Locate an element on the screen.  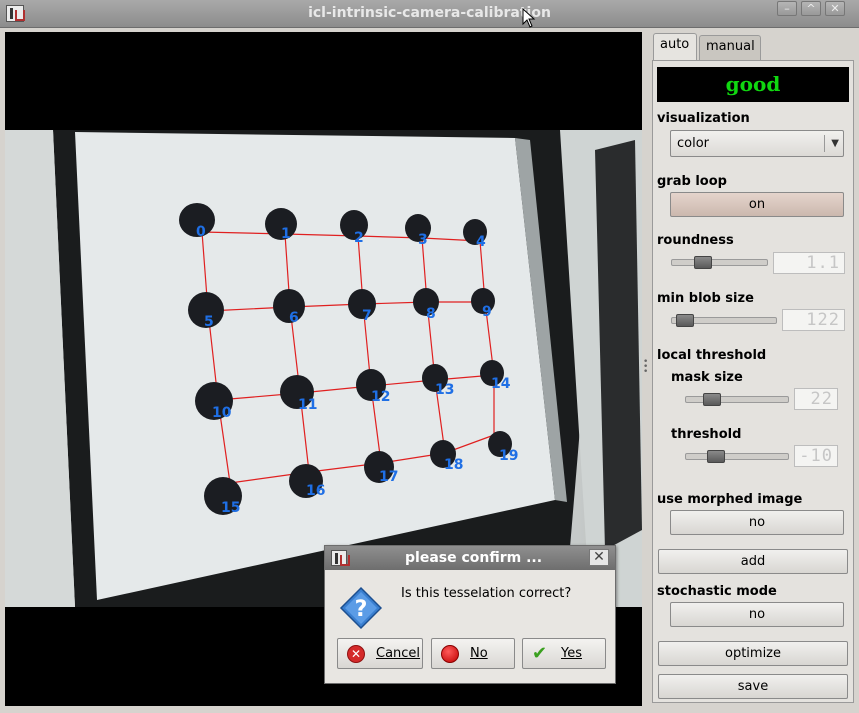
cancel-label: Cancel is located at coordinates (398, 653).